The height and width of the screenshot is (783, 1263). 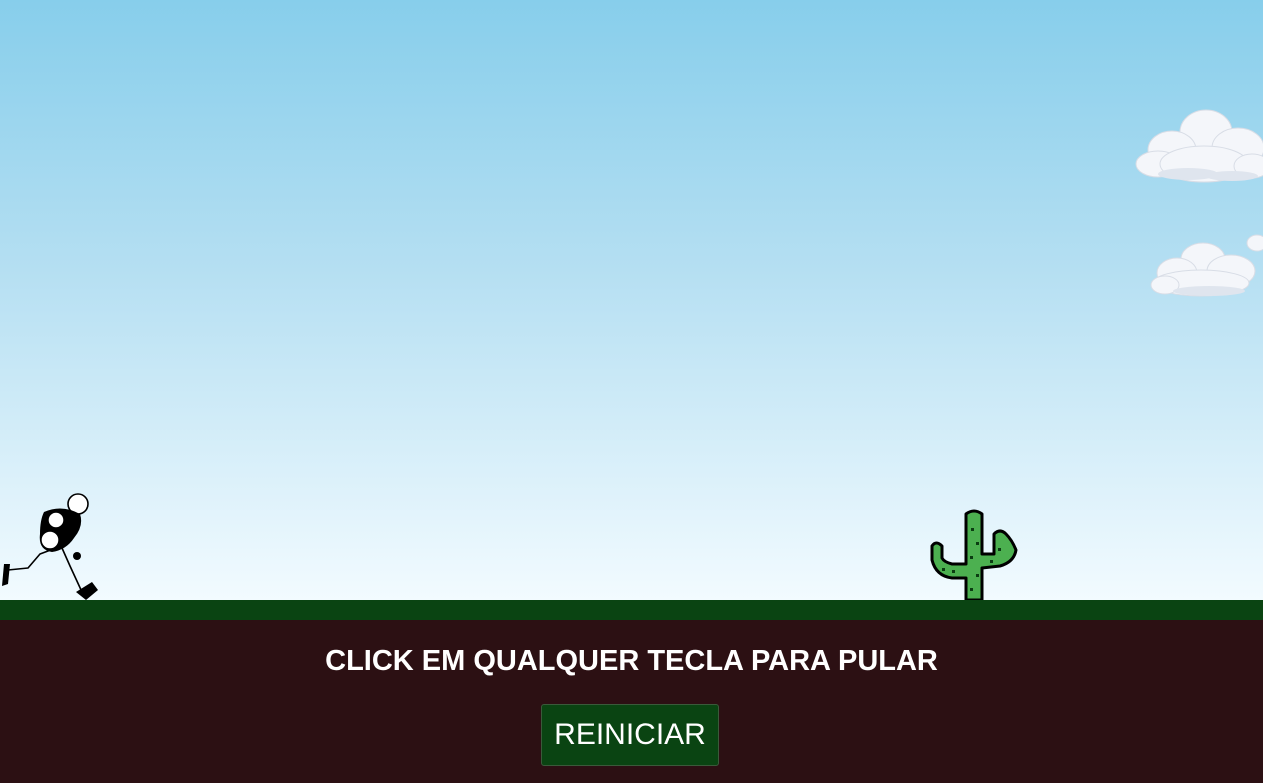 I want to click on ground-strip, so click(x=631, y=610).